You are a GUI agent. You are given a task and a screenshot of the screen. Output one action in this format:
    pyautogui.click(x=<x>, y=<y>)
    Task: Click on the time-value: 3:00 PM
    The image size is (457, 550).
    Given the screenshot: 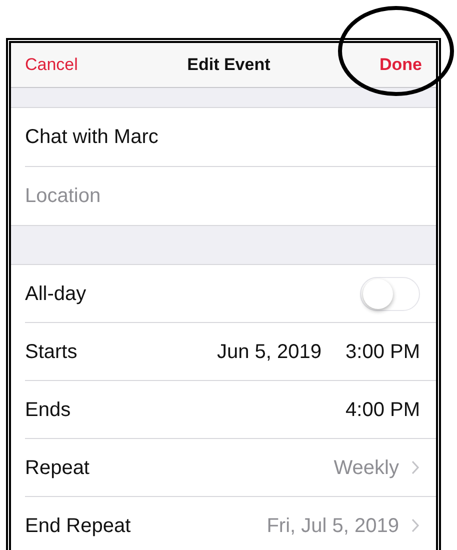 What is the action you would take?
    pyautogui.click(x=383, y=351)
    